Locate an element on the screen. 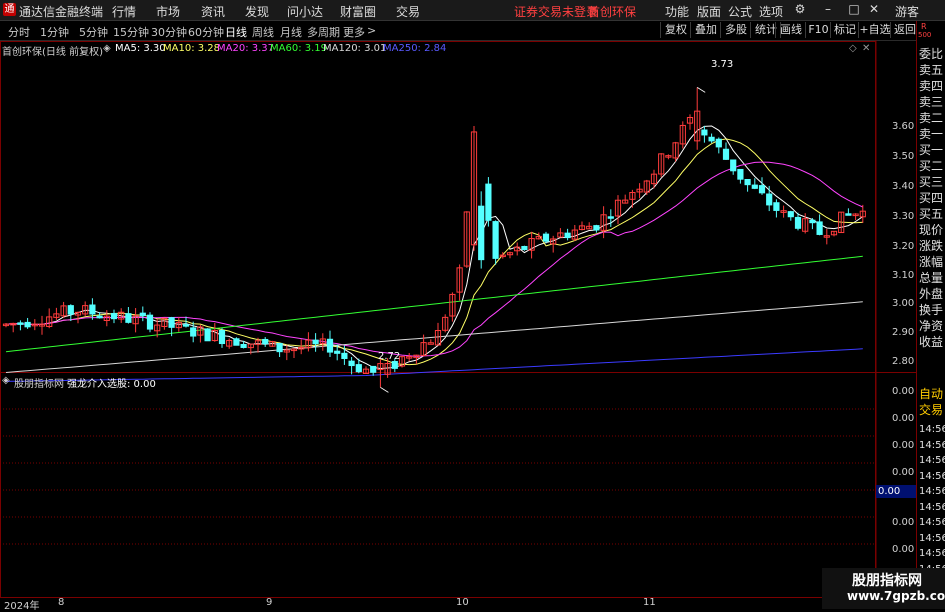 This screenshot has width=945, height=612. low-marker is located at coordinates (384, 390).